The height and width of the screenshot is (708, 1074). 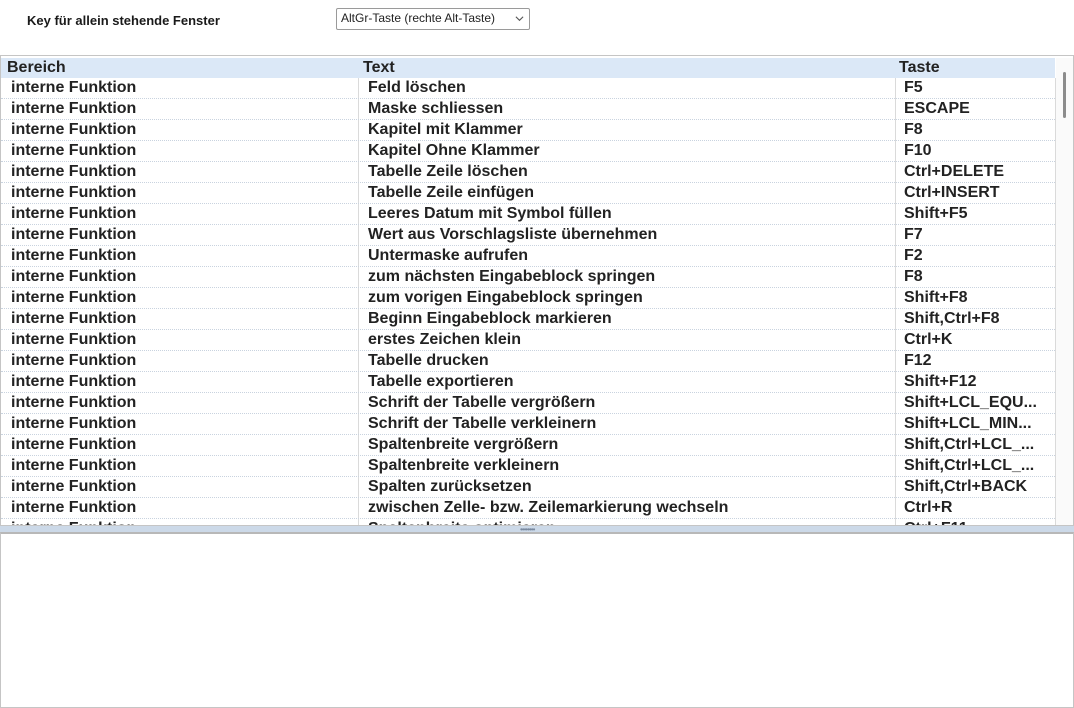 I want to click on cell-text: Spaltenbreite vergrößern, so click(x=463, y=444).